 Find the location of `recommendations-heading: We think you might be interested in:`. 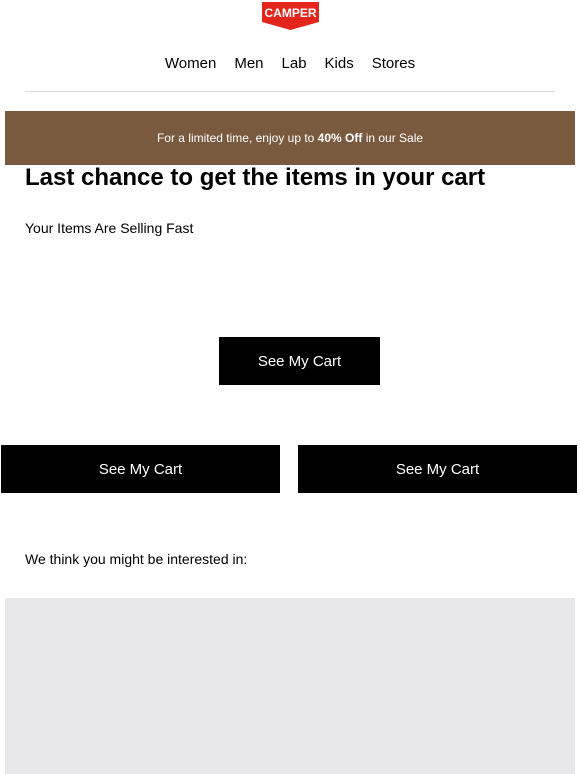

recommendations-heading: We think you might be interested in: is located at coordinates (136, 559).